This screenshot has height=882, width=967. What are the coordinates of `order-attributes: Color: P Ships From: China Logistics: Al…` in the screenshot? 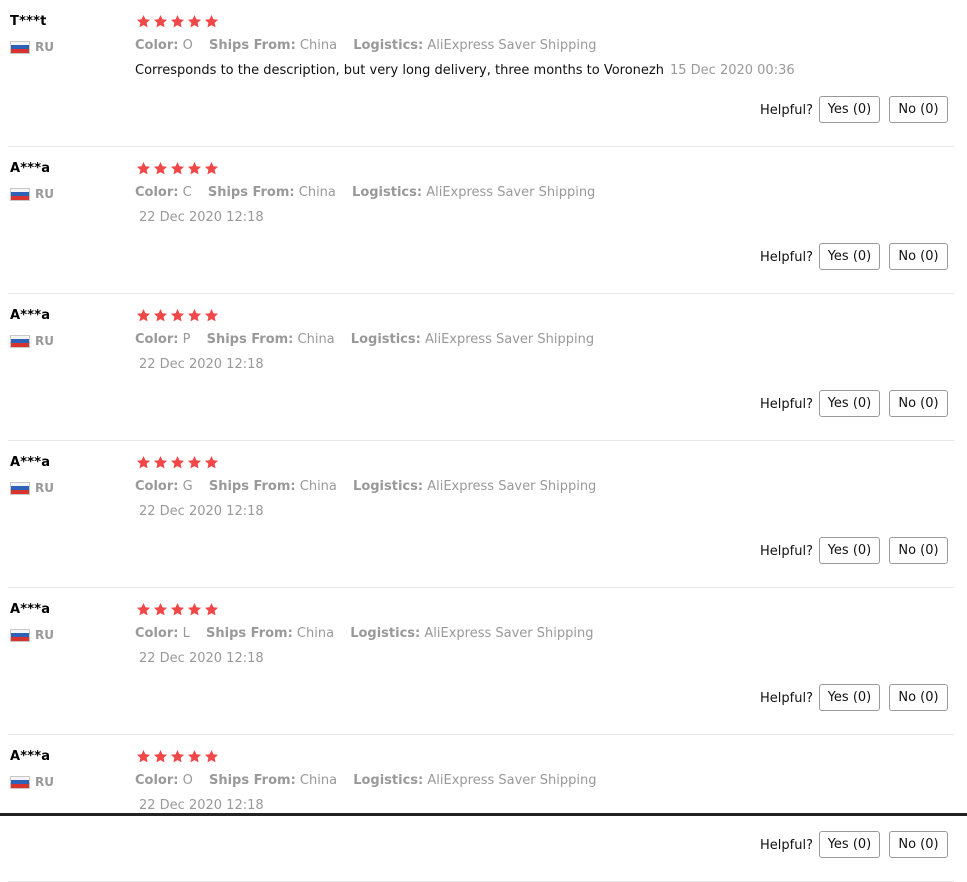 It's located at (364, 339).